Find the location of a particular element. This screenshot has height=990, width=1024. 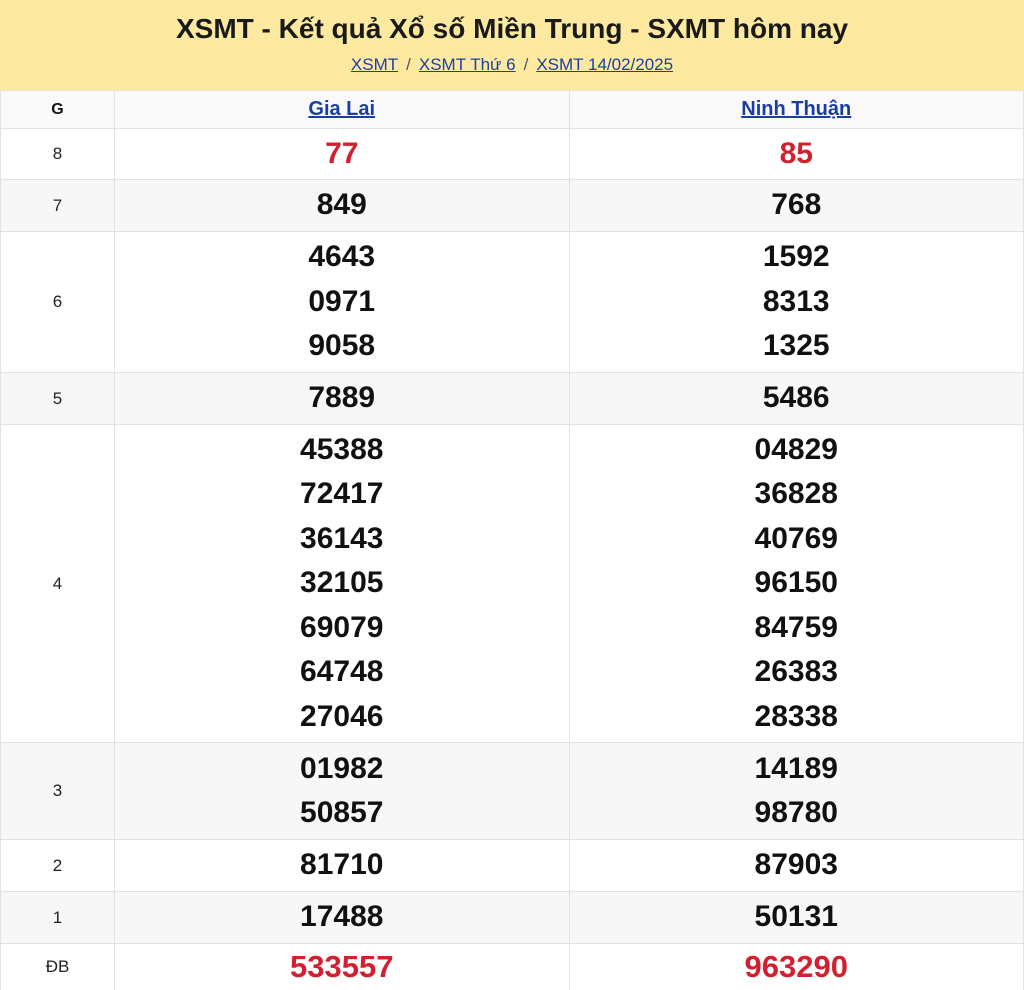

result-number: 45388 is located at coordinates (342, 449).